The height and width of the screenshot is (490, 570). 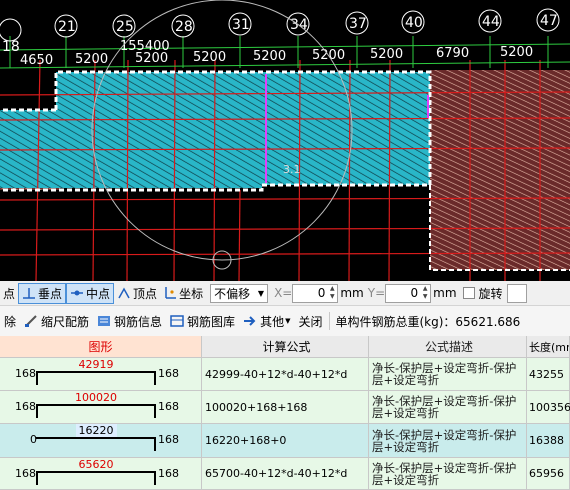 What do you see at coordinates (96, 444) in the screenshot?
I see `rebar-shape` at bounding box center [96, 444].